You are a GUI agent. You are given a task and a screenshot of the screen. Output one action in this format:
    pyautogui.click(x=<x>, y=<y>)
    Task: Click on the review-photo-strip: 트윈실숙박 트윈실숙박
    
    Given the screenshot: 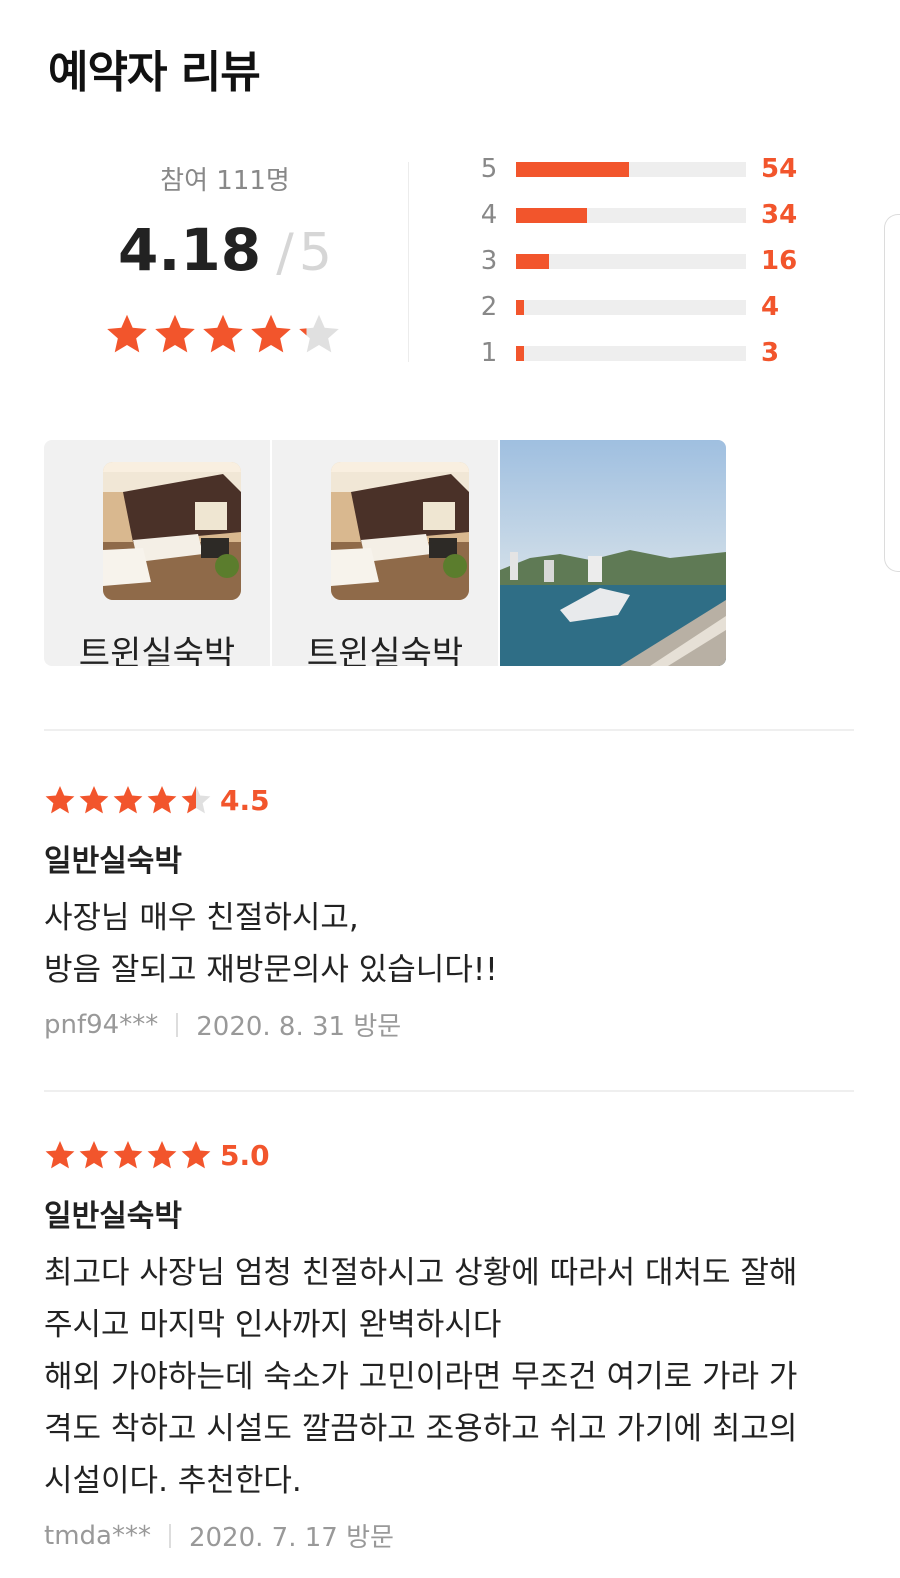 What is the action you would take?
    pyautogui.click(x=385, y=553)
    